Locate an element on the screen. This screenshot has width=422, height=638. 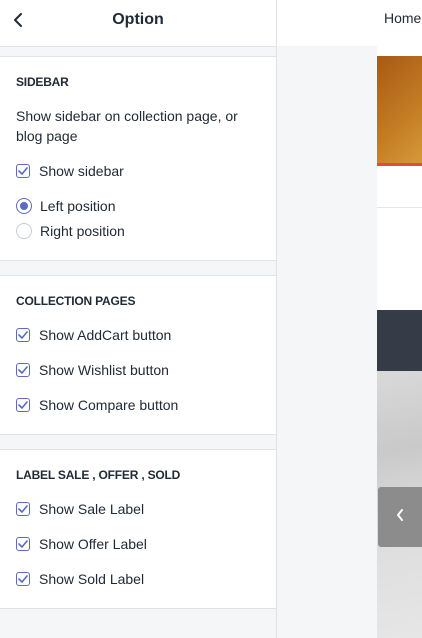
radio-selected is located at coordinates (24, 206).